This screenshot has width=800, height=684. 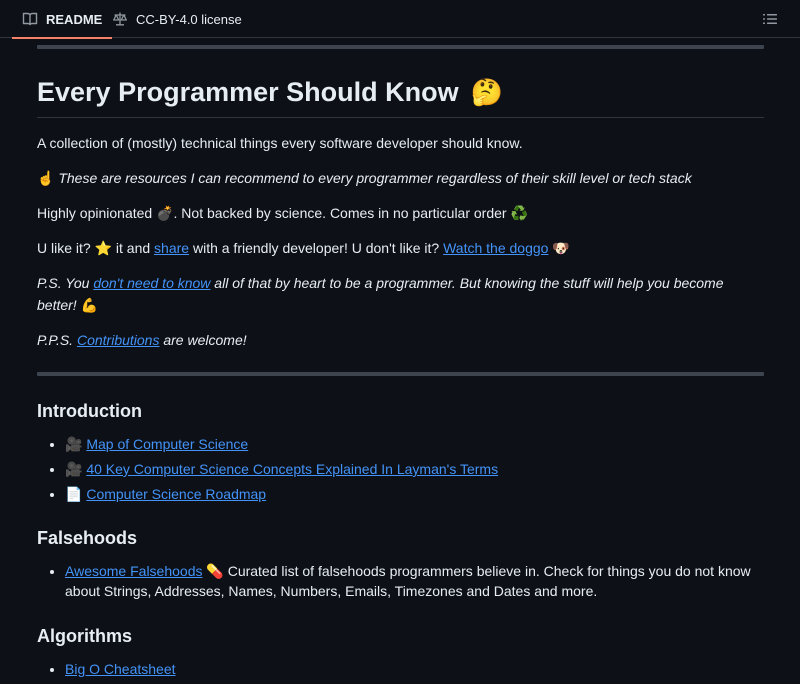 What do you see at coordinates (519, 213) in the screenshot?
I see `recycle-icon: ♻️` at bounding box center [519, 213].